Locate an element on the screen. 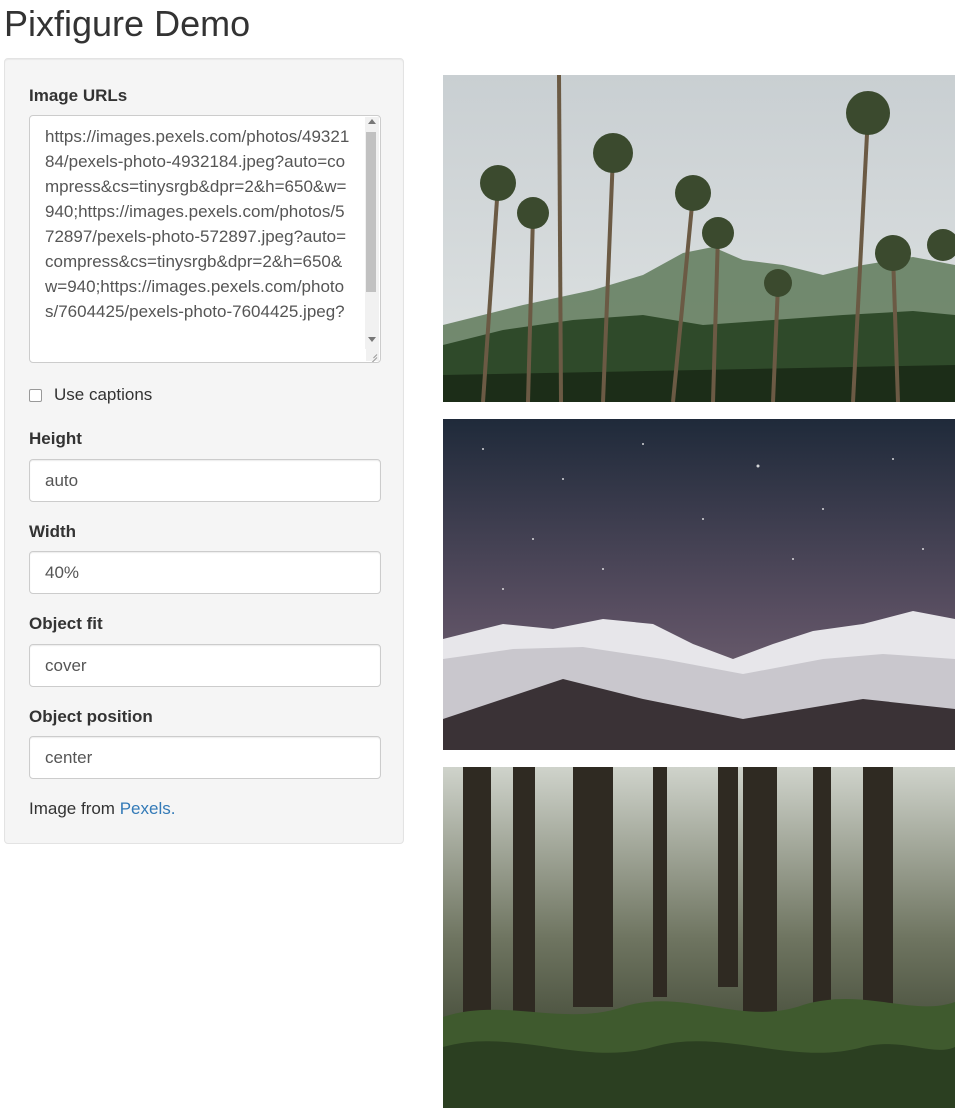 The height and width of the screenshot is (1120, 959). width-label: Width is located at coordinates (53, 531).